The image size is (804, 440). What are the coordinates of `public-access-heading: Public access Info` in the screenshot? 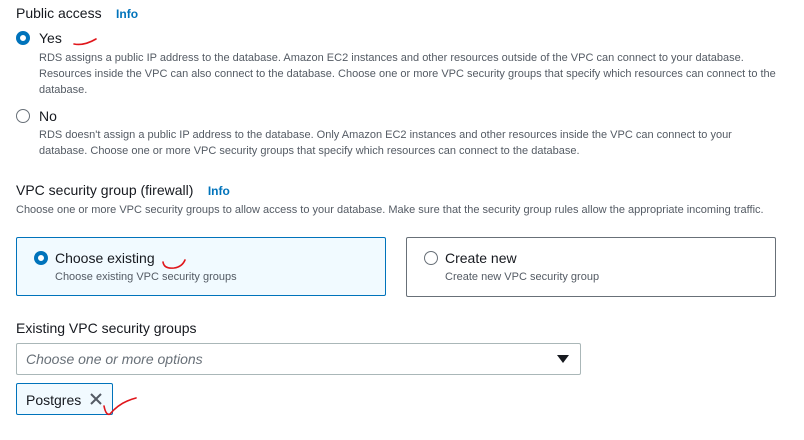 It's located at (77, 14).